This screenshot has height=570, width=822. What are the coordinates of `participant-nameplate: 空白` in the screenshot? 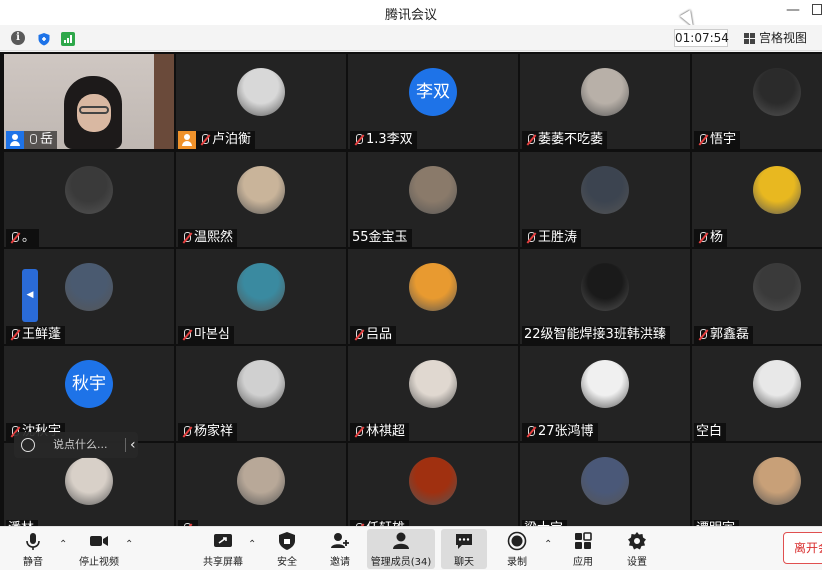 It's located at (710, 432).